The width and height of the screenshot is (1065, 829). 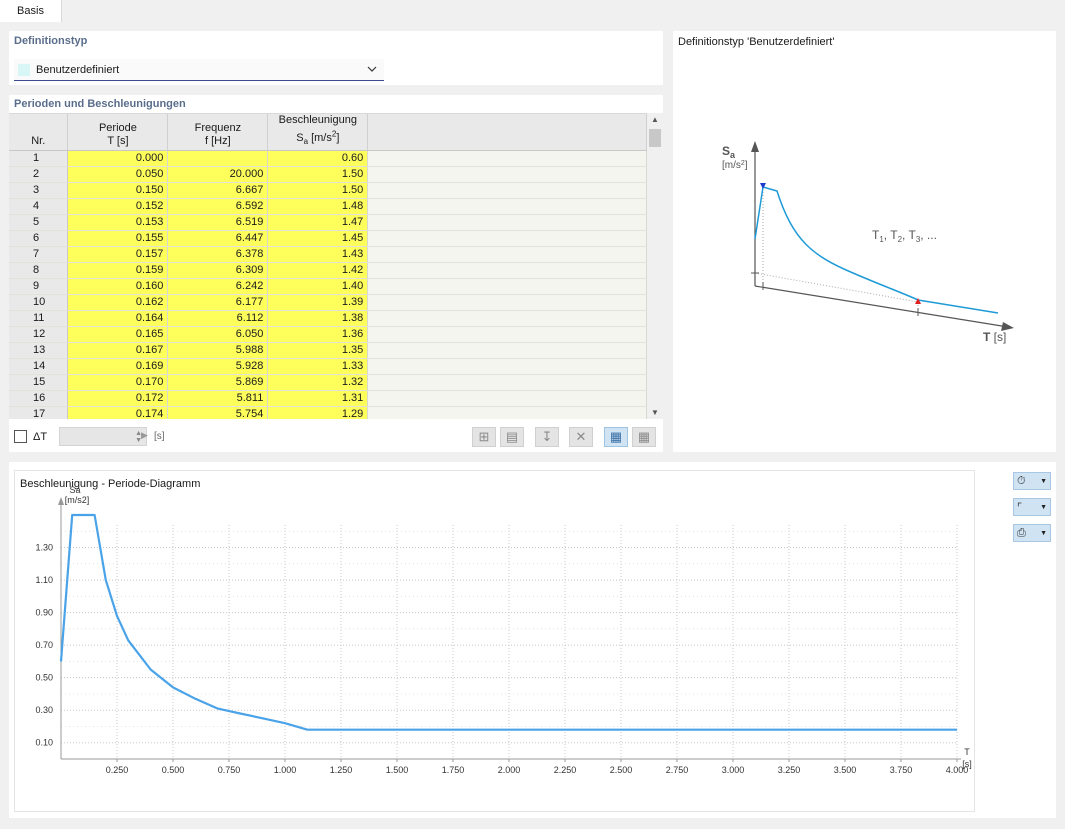 What do you see at coordinates (318, 412) in the screenshot?
I see `acceleration-cell: 1.29` at bounding box center [318, 412].